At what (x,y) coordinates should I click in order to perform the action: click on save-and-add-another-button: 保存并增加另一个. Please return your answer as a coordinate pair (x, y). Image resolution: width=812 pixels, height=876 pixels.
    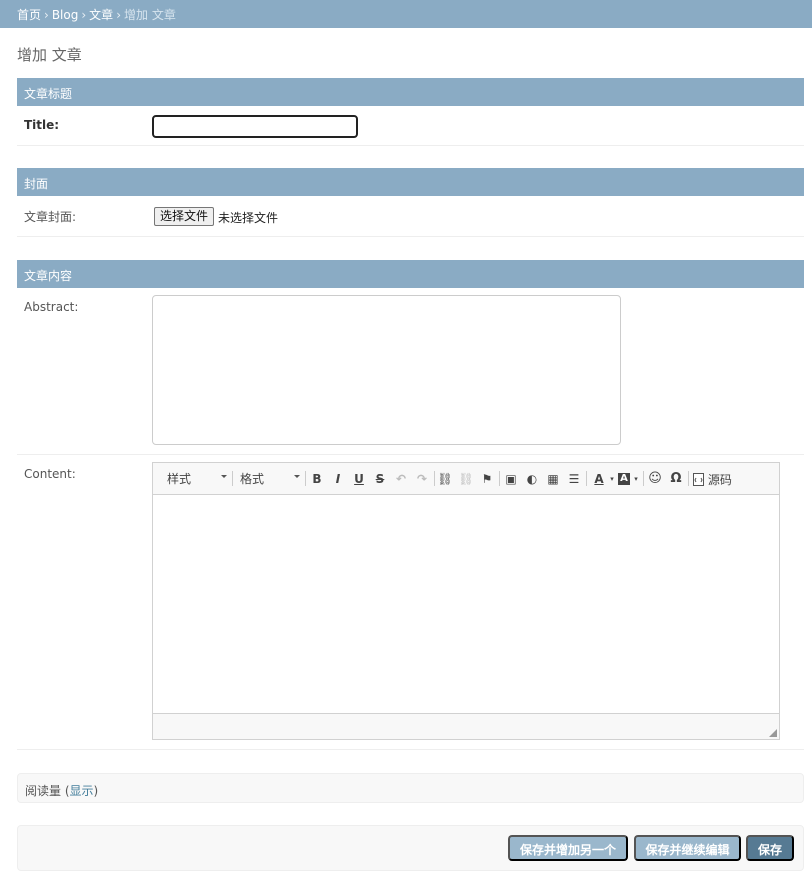
    Looking at the image, I should click on (568, 848).